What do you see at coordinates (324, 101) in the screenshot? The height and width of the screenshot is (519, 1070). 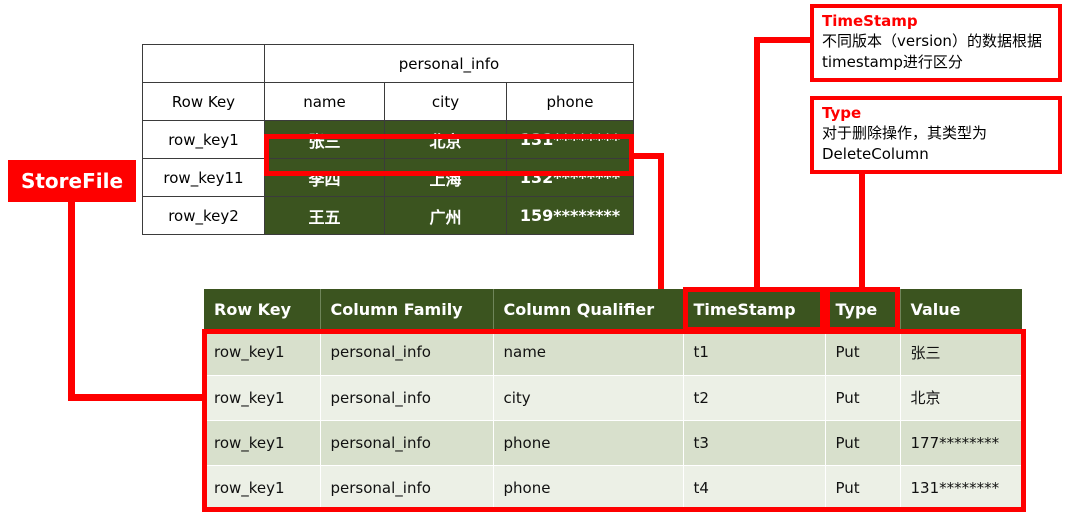 I see `header-name: name` at bounding box center [324, 101].